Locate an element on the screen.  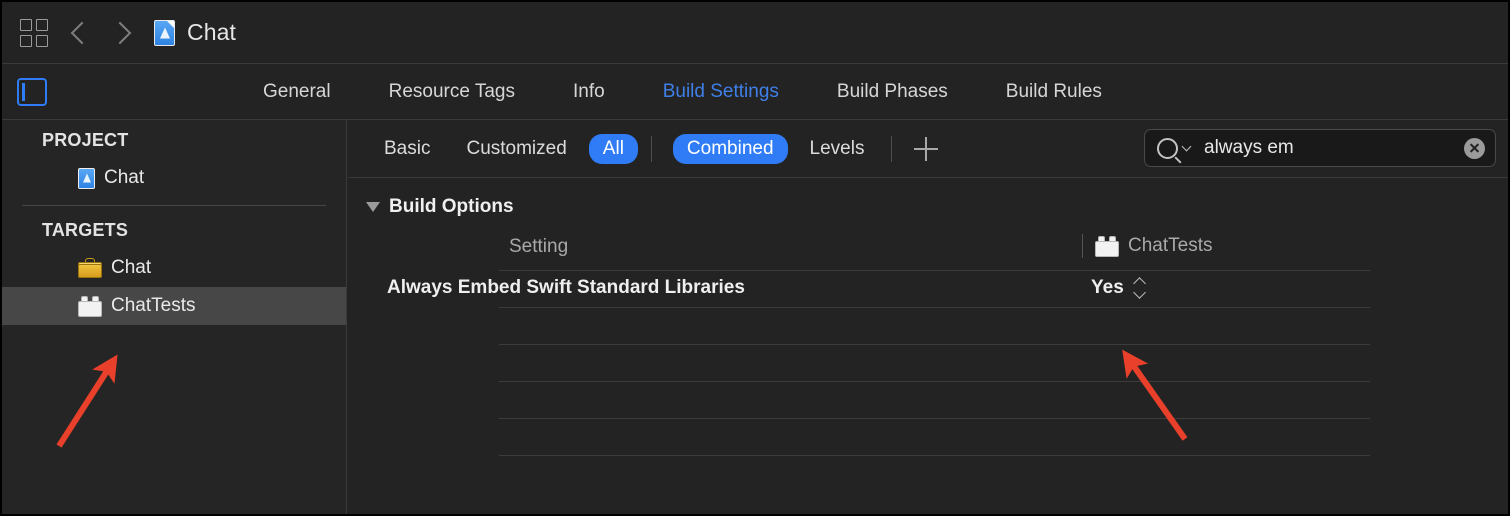
setting-value: Yes is located at coordinates (1107, 287).